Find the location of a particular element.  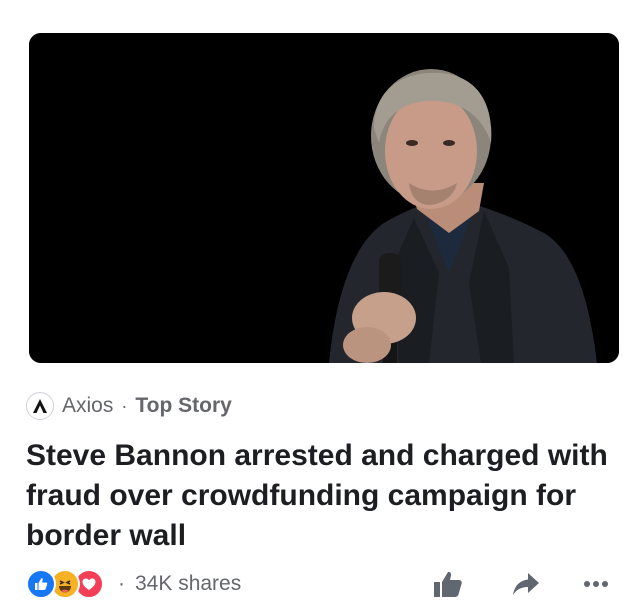

like-reaction-icon is located at coordinates (41, 584).